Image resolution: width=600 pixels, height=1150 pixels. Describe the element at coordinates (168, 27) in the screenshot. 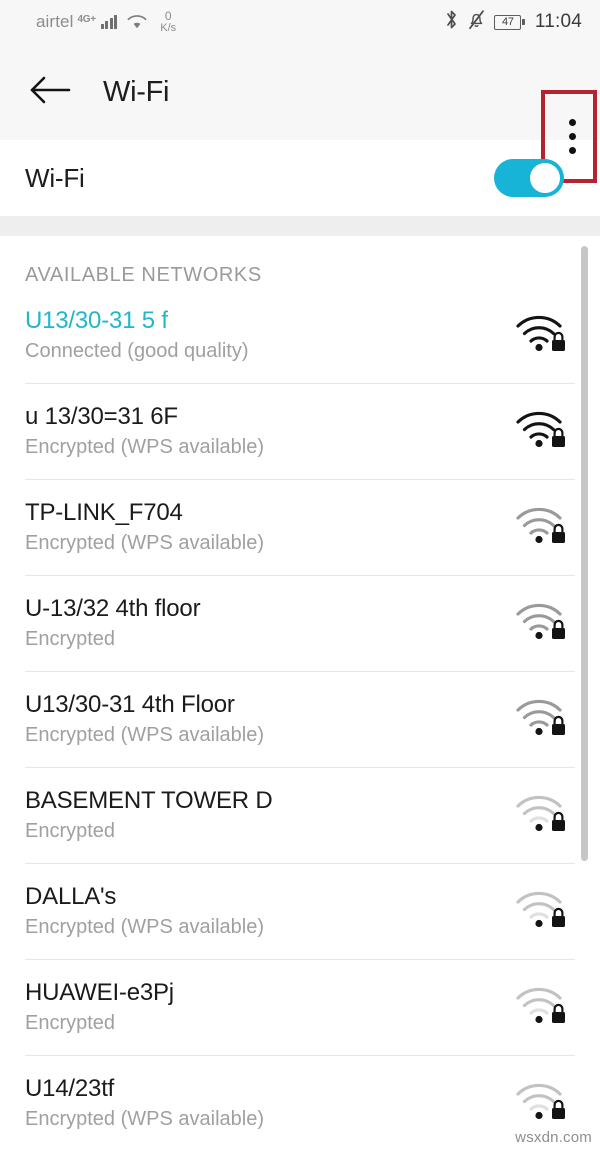

I see `data-rate-unit: K/s` at that location.